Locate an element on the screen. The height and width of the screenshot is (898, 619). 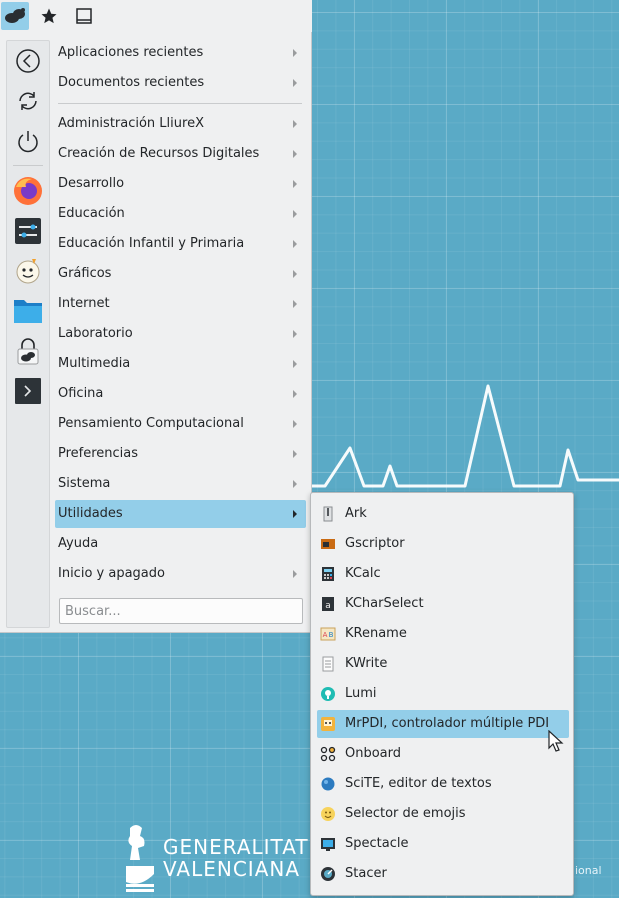
menu-item-label: Documentos recientes is located at coordinates (131, 82).